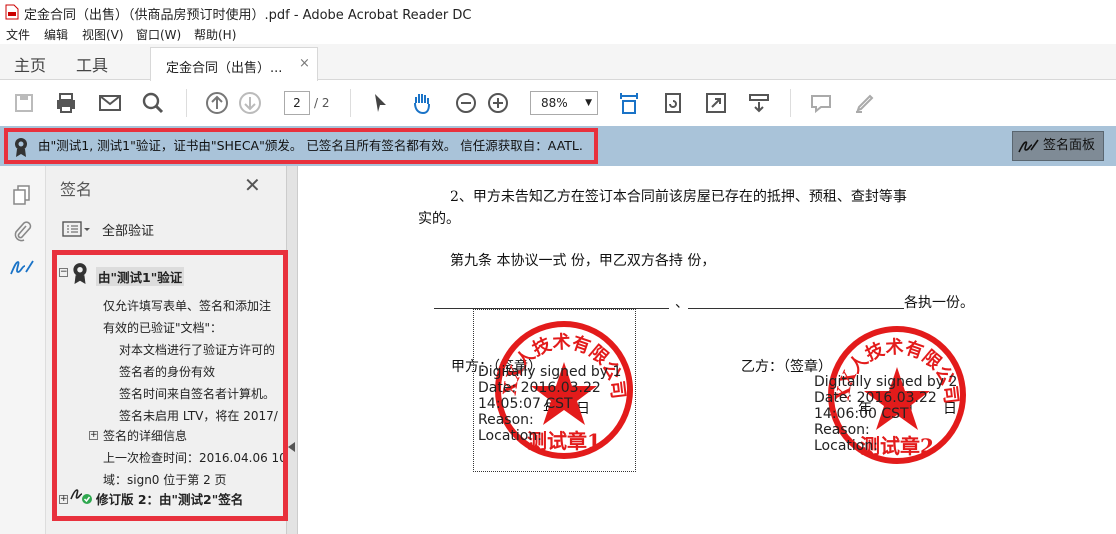 This screenshot has height=534, width=1116. Describe the element at coordinates (292, 447) in the screenshot. I see `collapse-arrow-icon` at that location.